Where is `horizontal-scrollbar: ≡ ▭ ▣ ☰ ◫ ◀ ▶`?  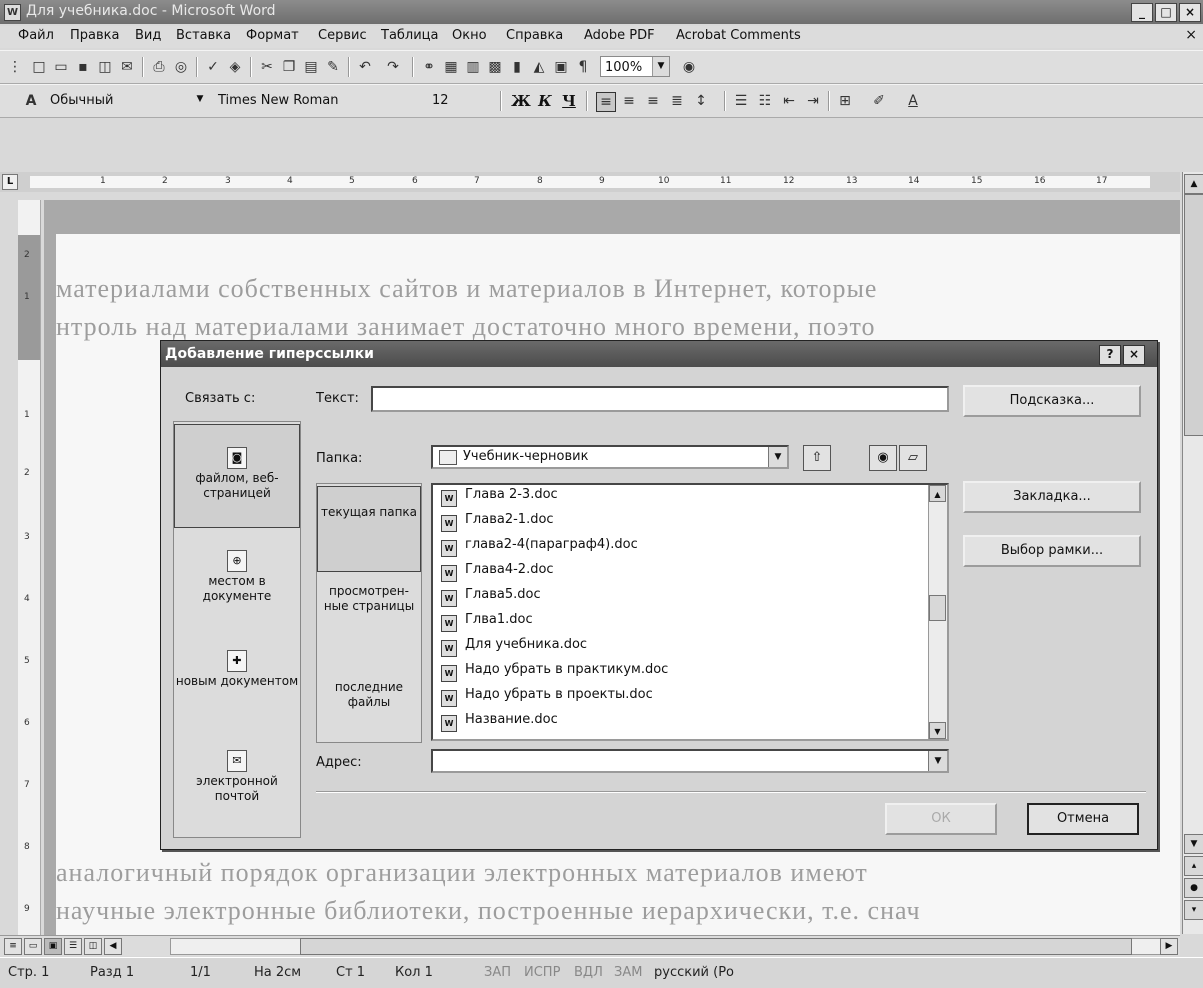
horizontal-scrollbar: ≡ ▭ ▣ ☰ ◫ ◀ ▶ is located at coordinates (590, 945).